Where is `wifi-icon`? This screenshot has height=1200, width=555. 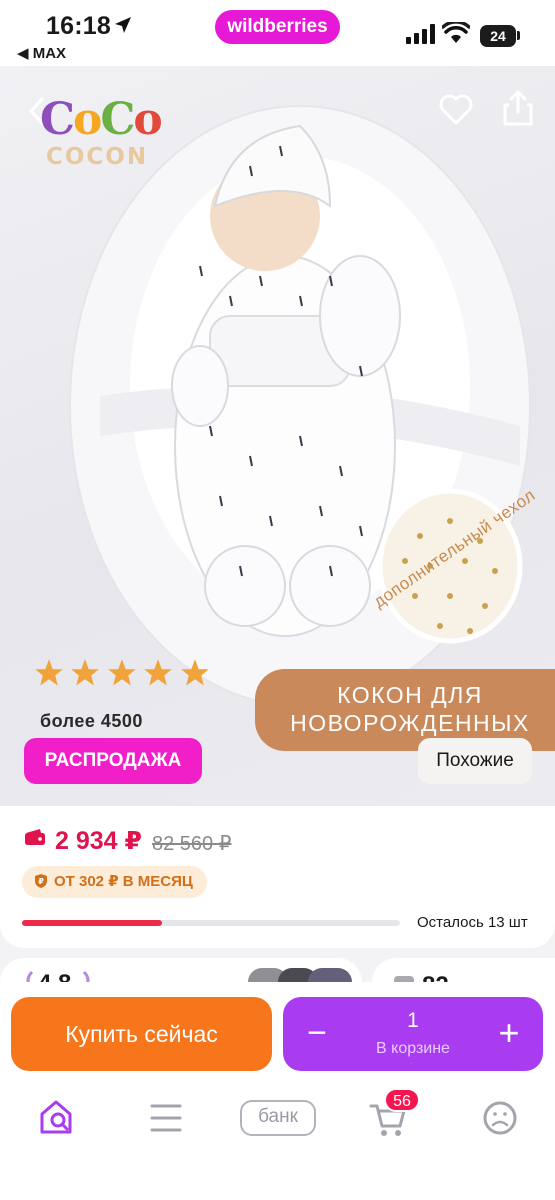 wifi-icon is located at coordinates (456, 32).